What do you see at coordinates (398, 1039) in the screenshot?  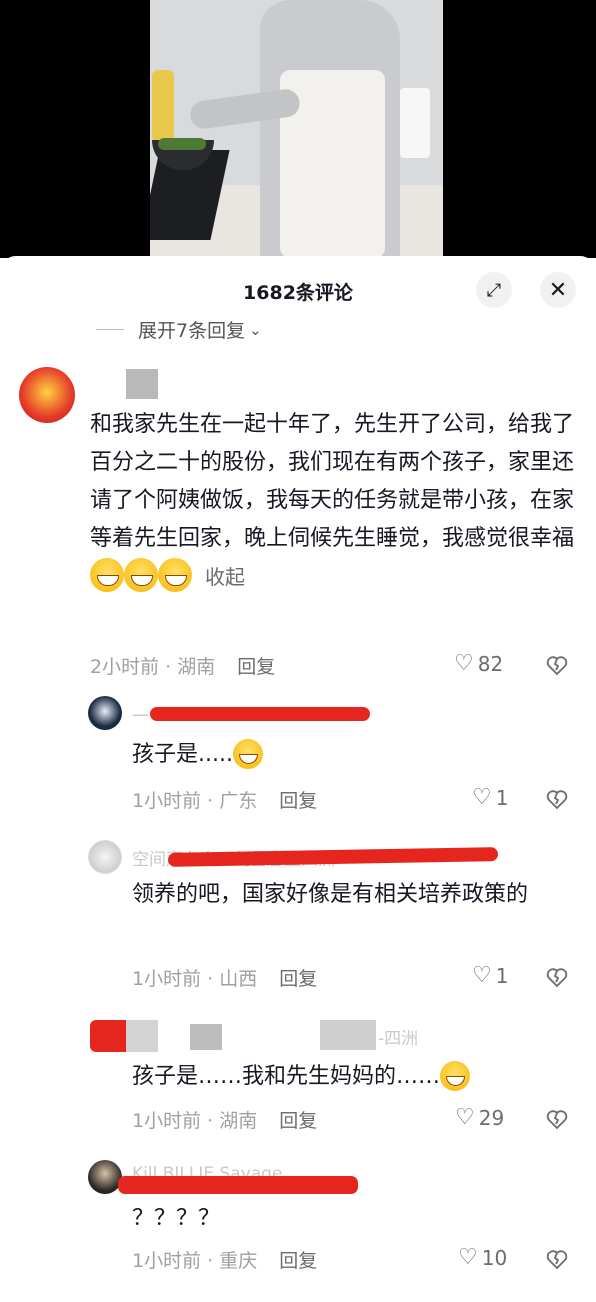 I see `reply-username-faded: -四洲` at bounding box center [398, 1039].